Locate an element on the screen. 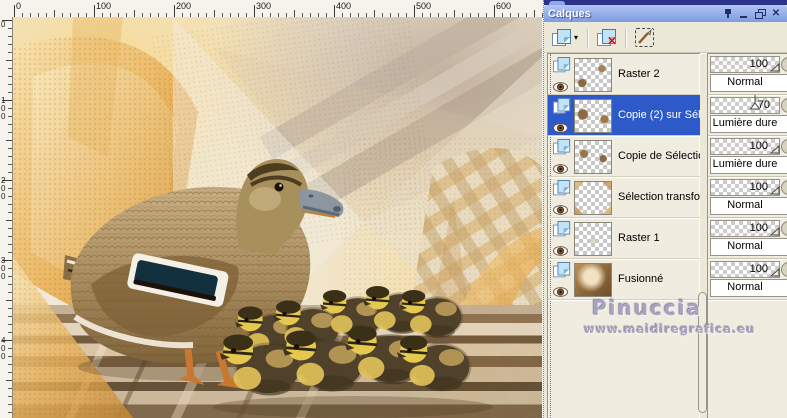 The width and height of the screenshot is (787, 418). layer-row-raster-1: Raster 1 is located at coordinates (624, 238).